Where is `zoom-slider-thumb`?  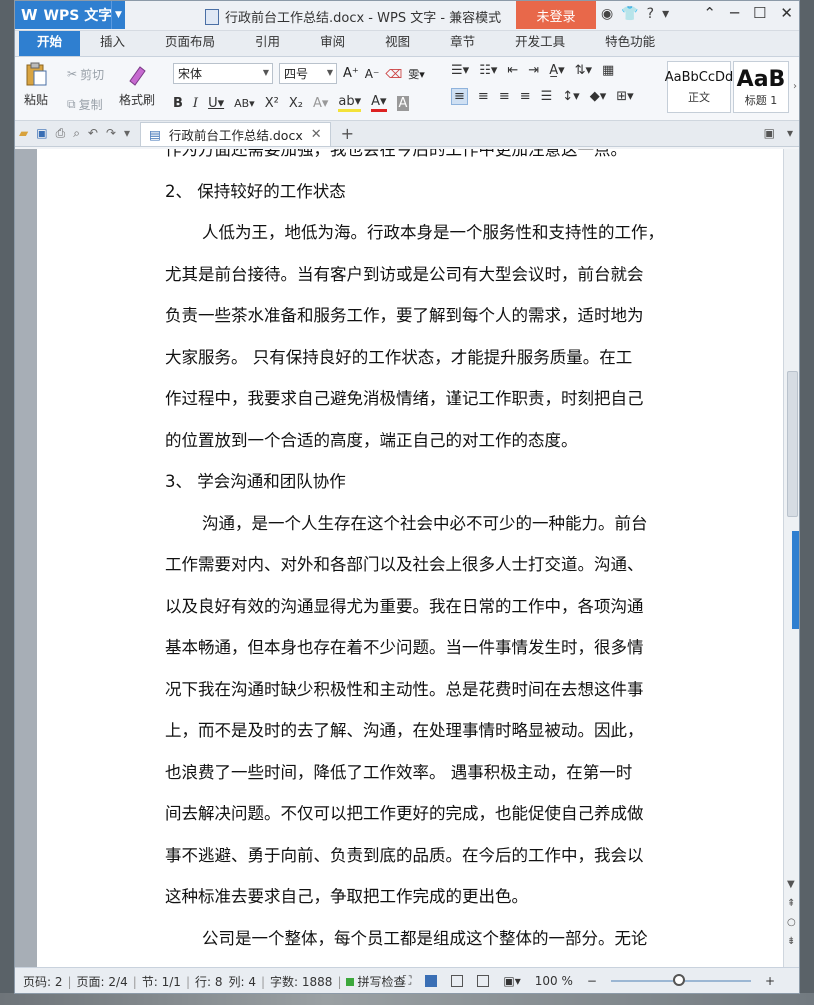 zoom-slider-thumb is located at coordinates (678, 979).